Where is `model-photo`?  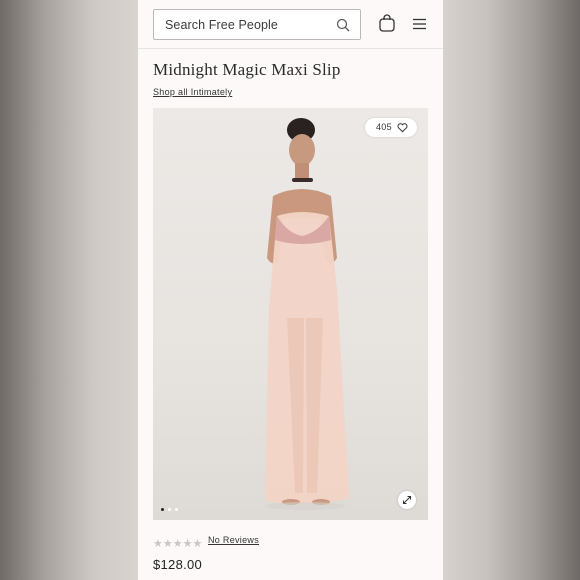 model-photo is located at coordinates (307, 314).